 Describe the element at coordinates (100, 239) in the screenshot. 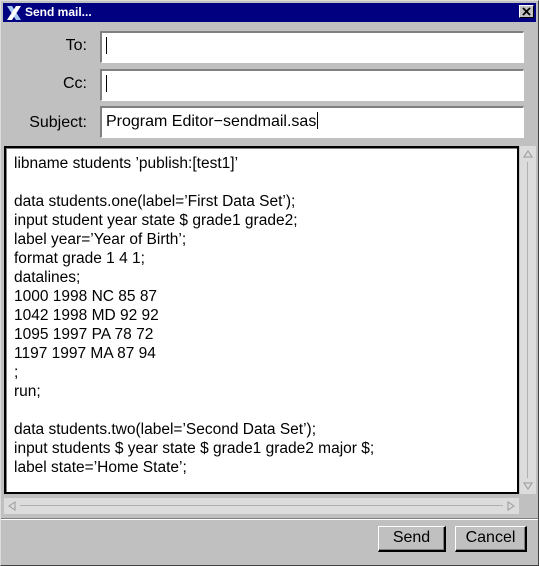

I see `code-line: label year=’Year of Birth’;` at that location.